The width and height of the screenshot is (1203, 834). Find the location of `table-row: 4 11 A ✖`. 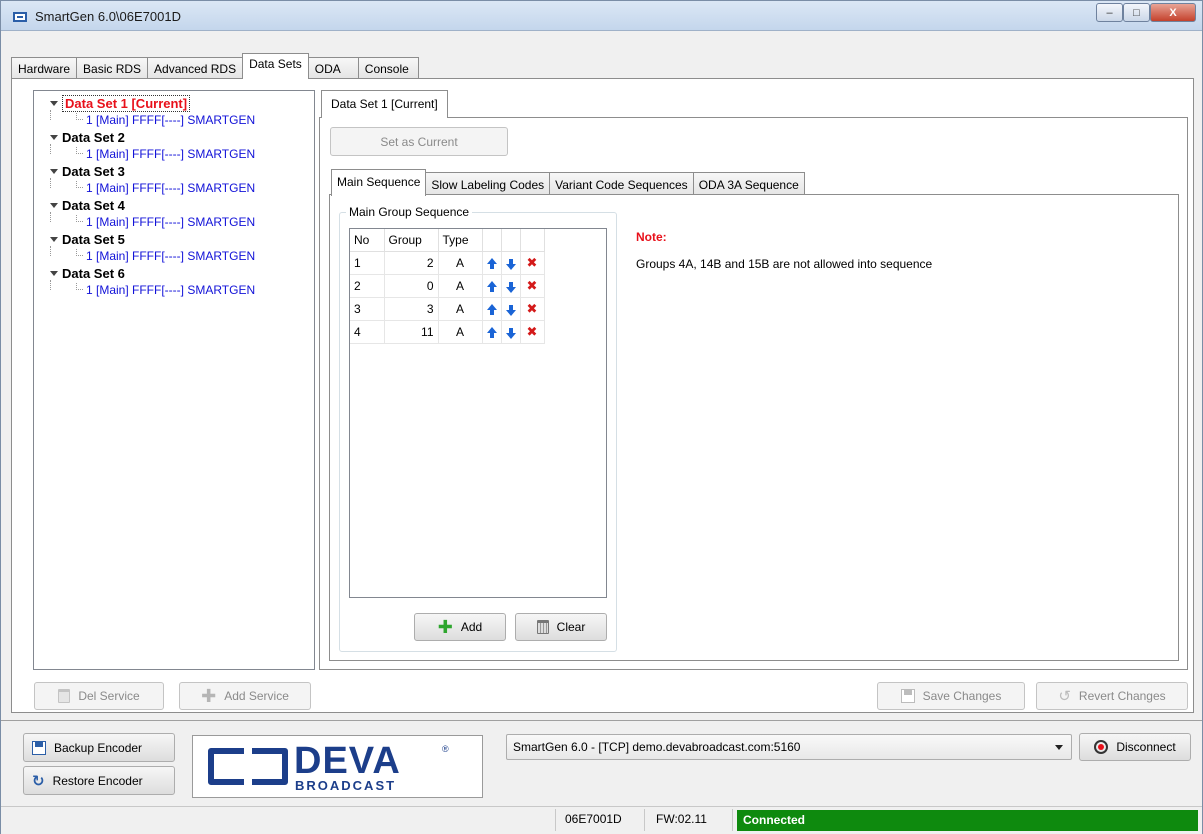

table-row: 4 11 A ✖ is located at coordinates (447, 332).